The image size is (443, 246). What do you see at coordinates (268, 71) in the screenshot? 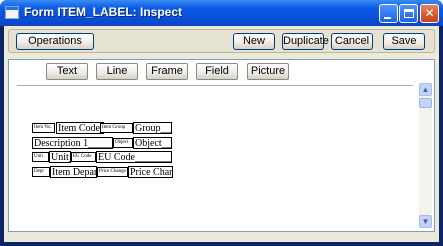
I see `tool-picture-button: Picture` at bounding box center [268, 71].